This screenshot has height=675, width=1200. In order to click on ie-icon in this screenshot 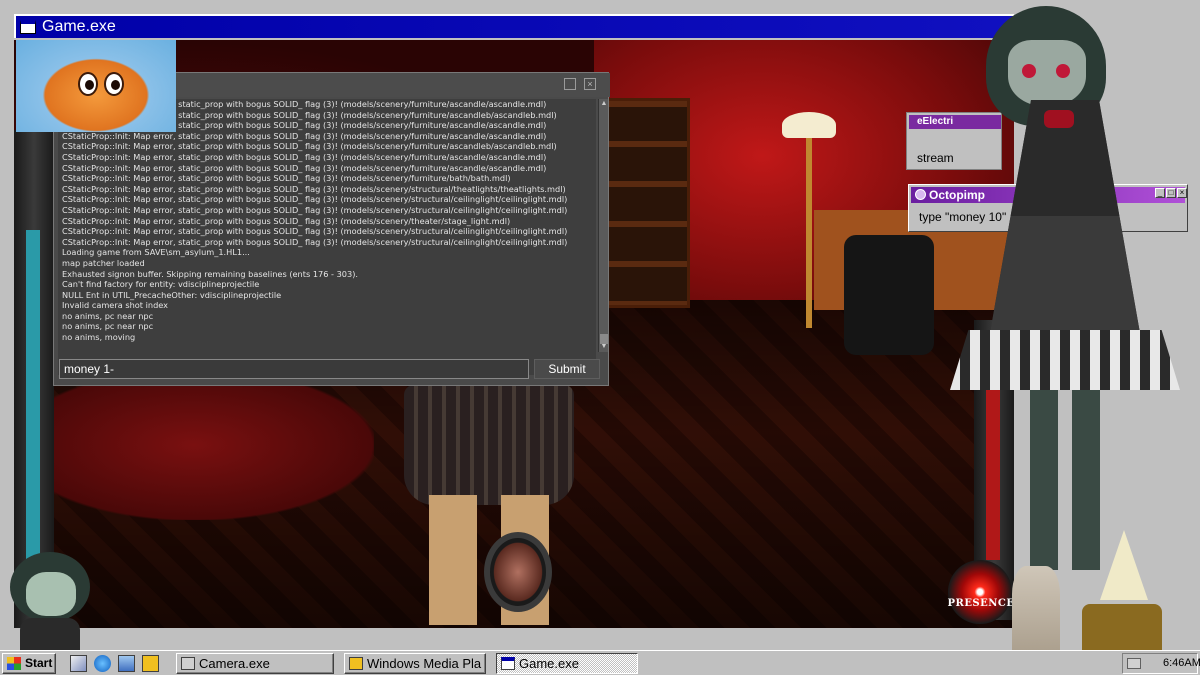, I will do `click(102, 663)`.